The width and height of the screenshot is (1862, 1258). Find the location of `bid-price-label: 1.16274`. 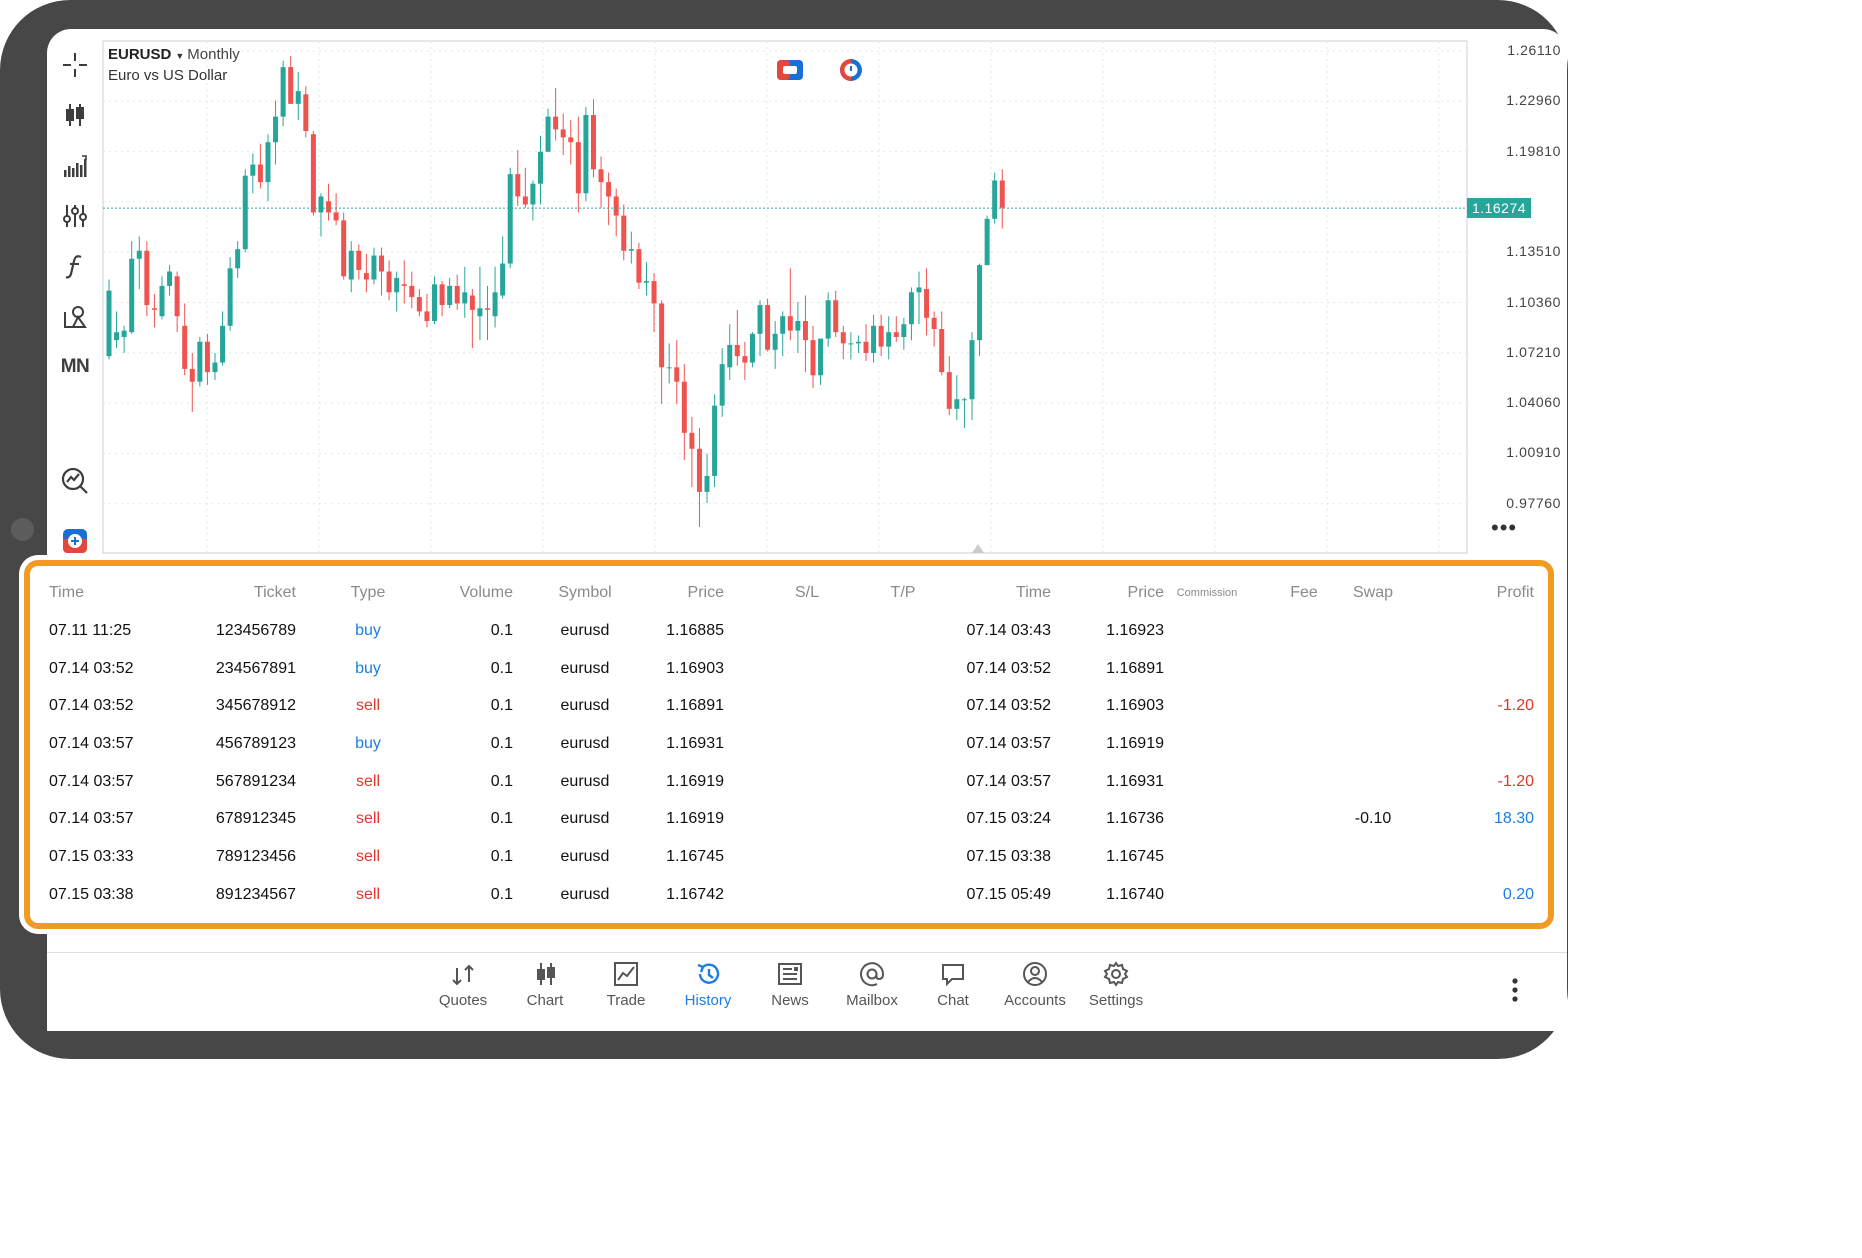

bid-price-label: 1.16274 is located at coordinates (1499, 208).